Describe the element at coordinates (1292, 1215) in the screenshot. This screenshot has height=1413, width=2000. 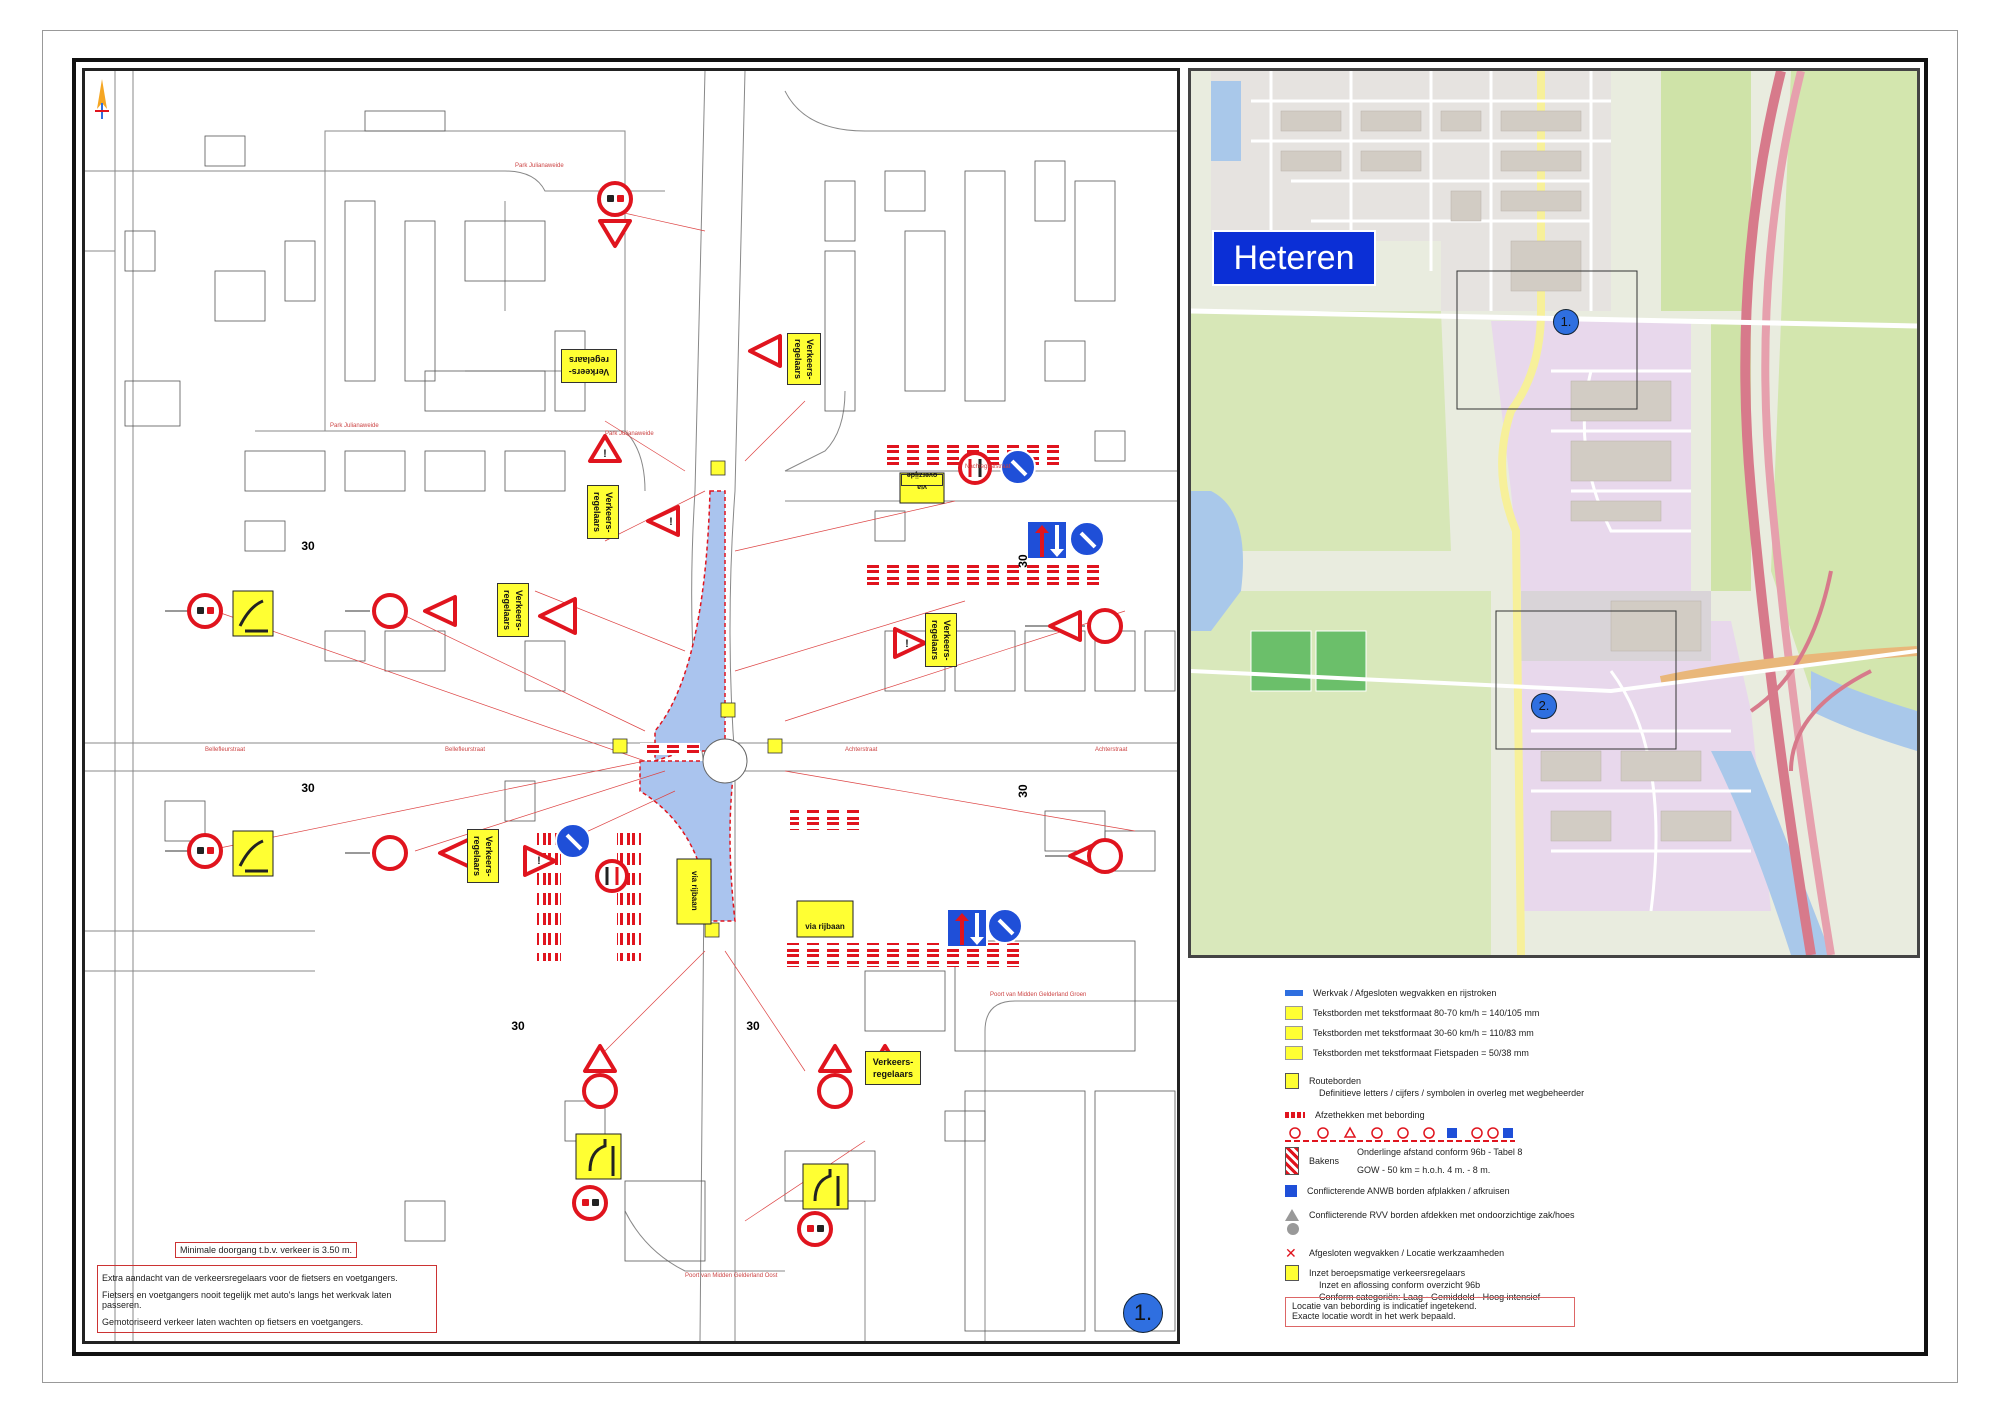
I see `rvv-triangle-icon` at that location.